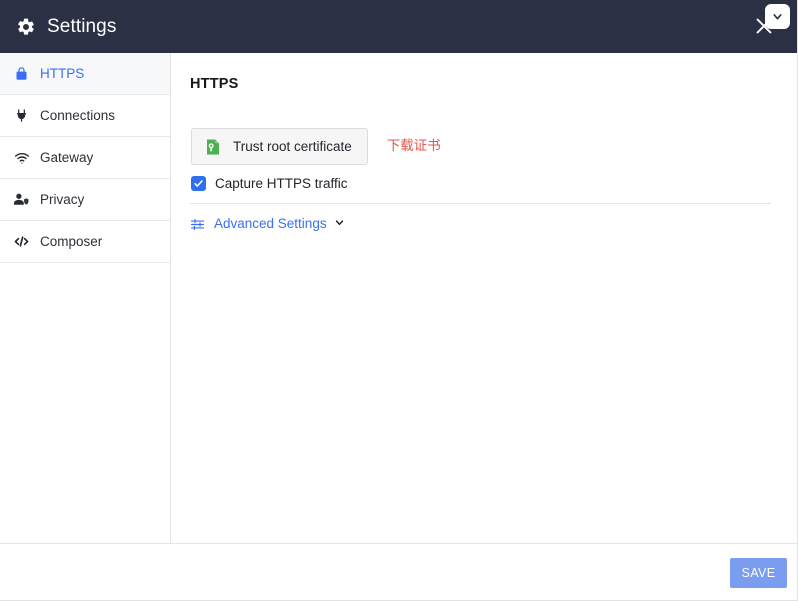 Image resolution: width=798 pixels, height=601 pixels. I want to click on plug-icon, so click(21, 115).